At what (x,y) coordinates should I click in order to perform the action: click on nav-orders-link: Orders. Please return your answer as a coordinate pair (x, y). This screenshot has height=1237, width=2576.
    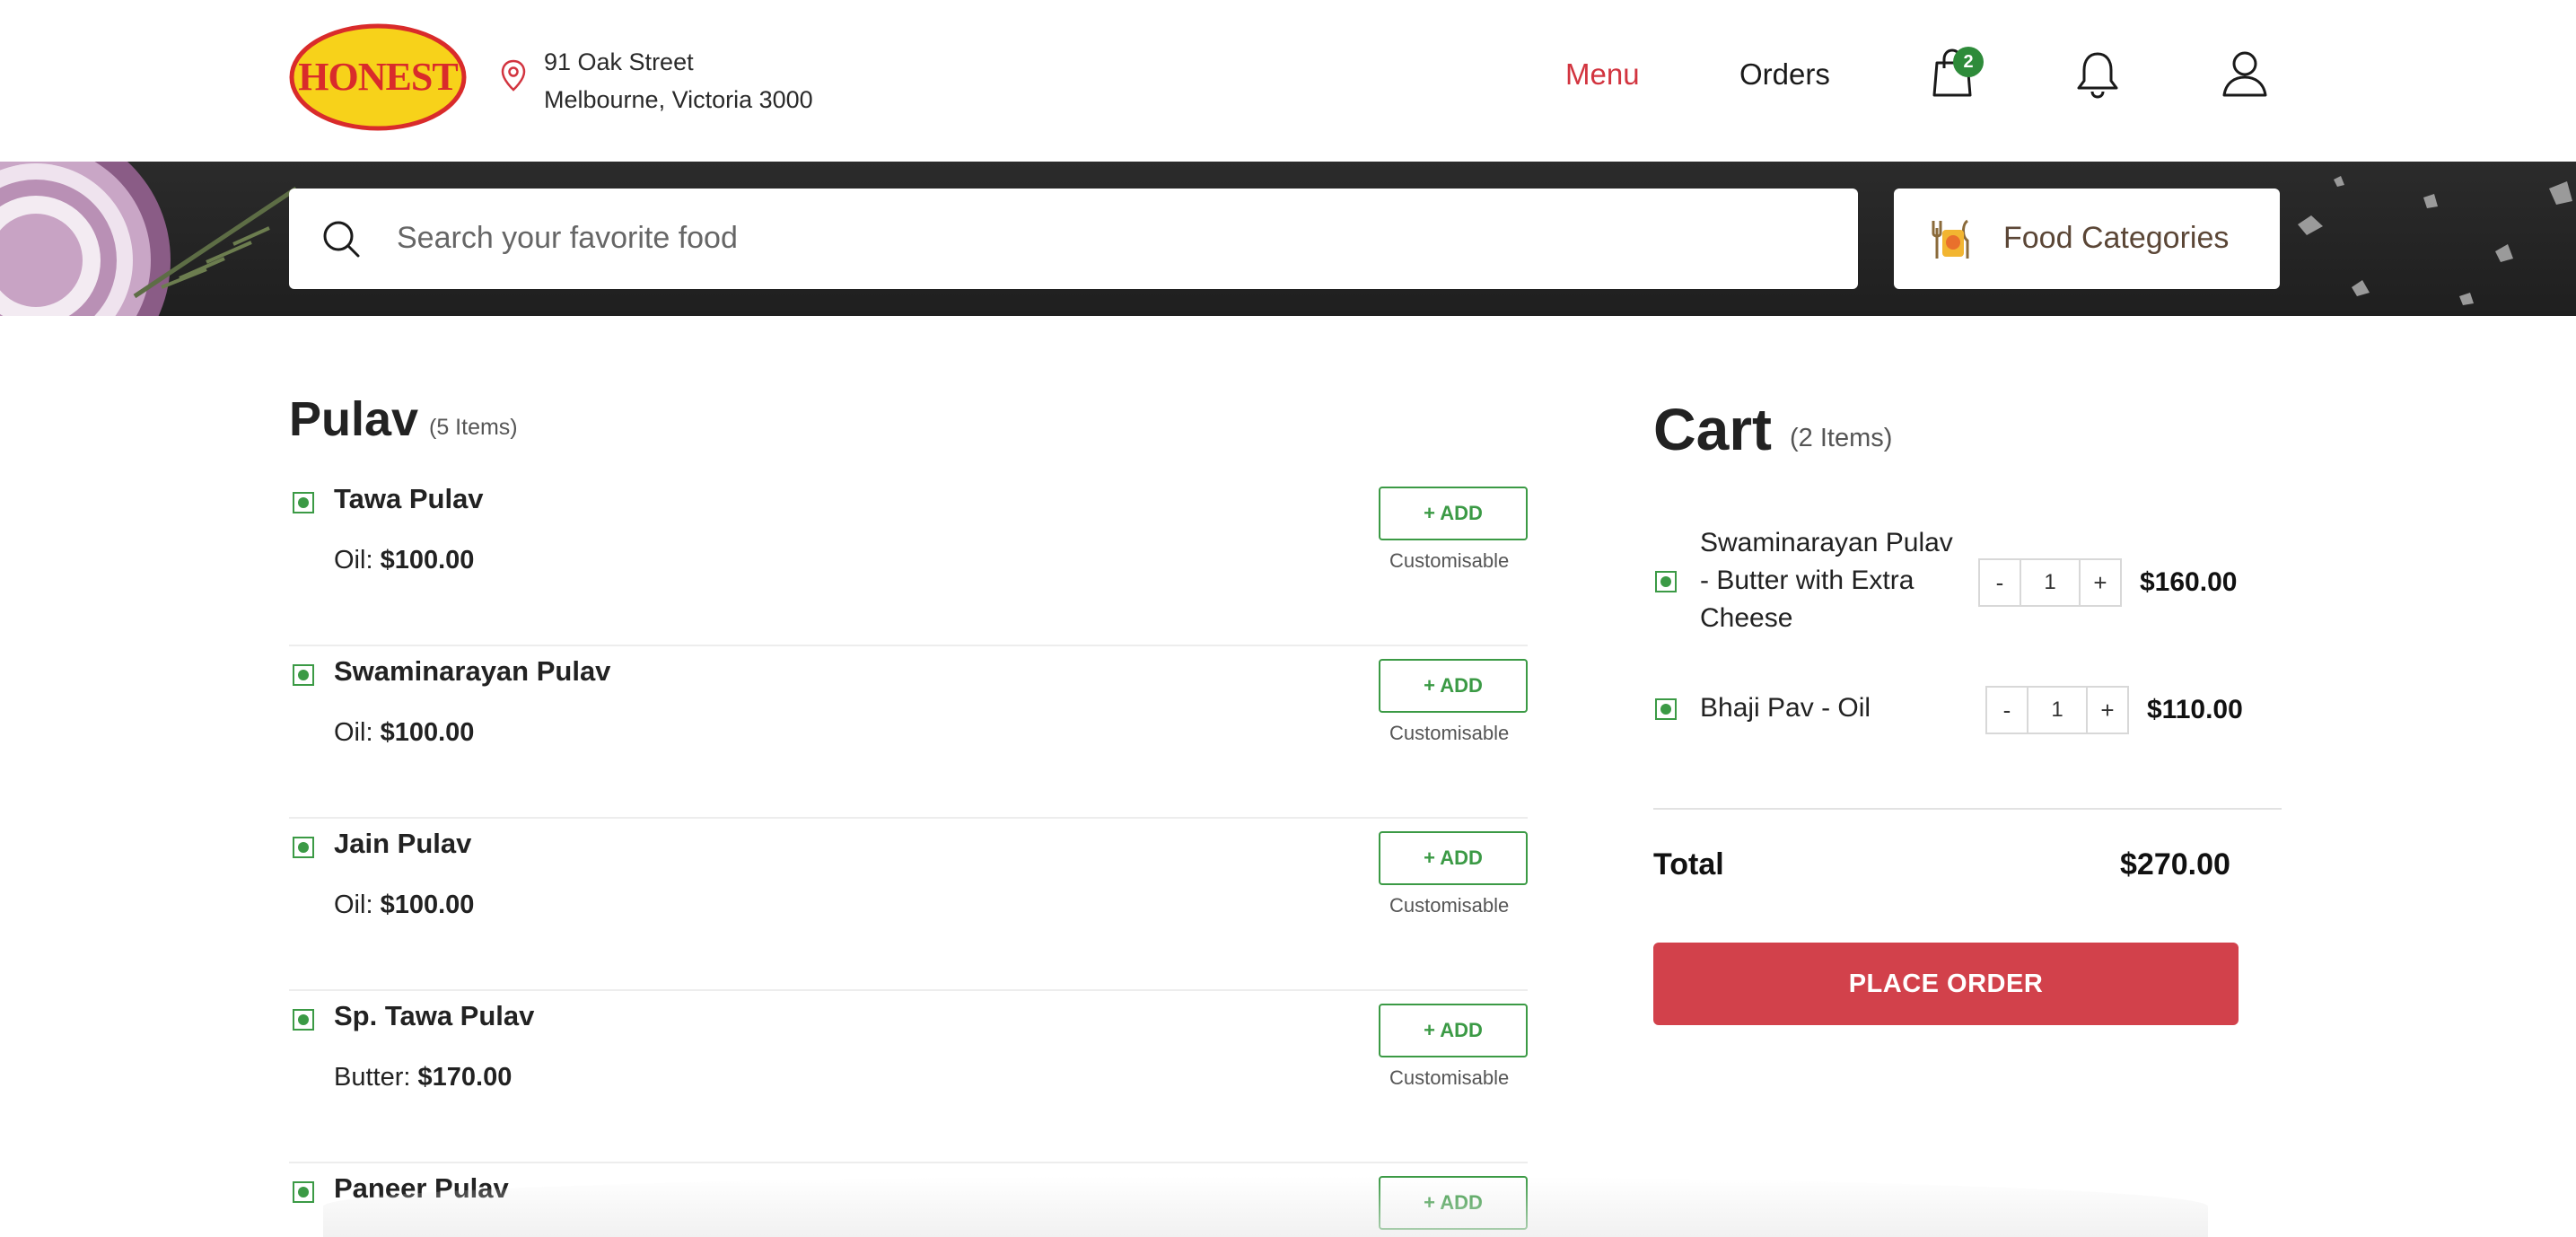
    Looking at the image, I should click on (1784, 75).